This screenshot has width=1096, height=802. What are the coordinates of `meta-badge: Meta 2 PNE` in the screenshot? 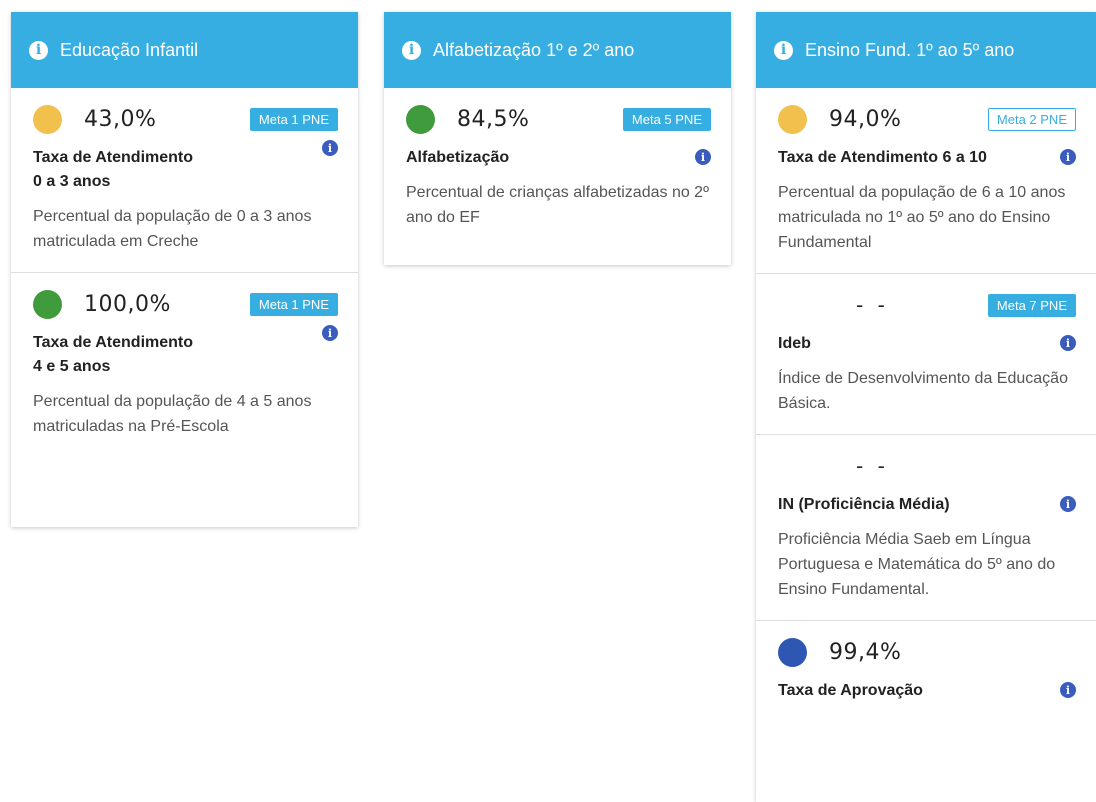 It's located at (1031, 119).